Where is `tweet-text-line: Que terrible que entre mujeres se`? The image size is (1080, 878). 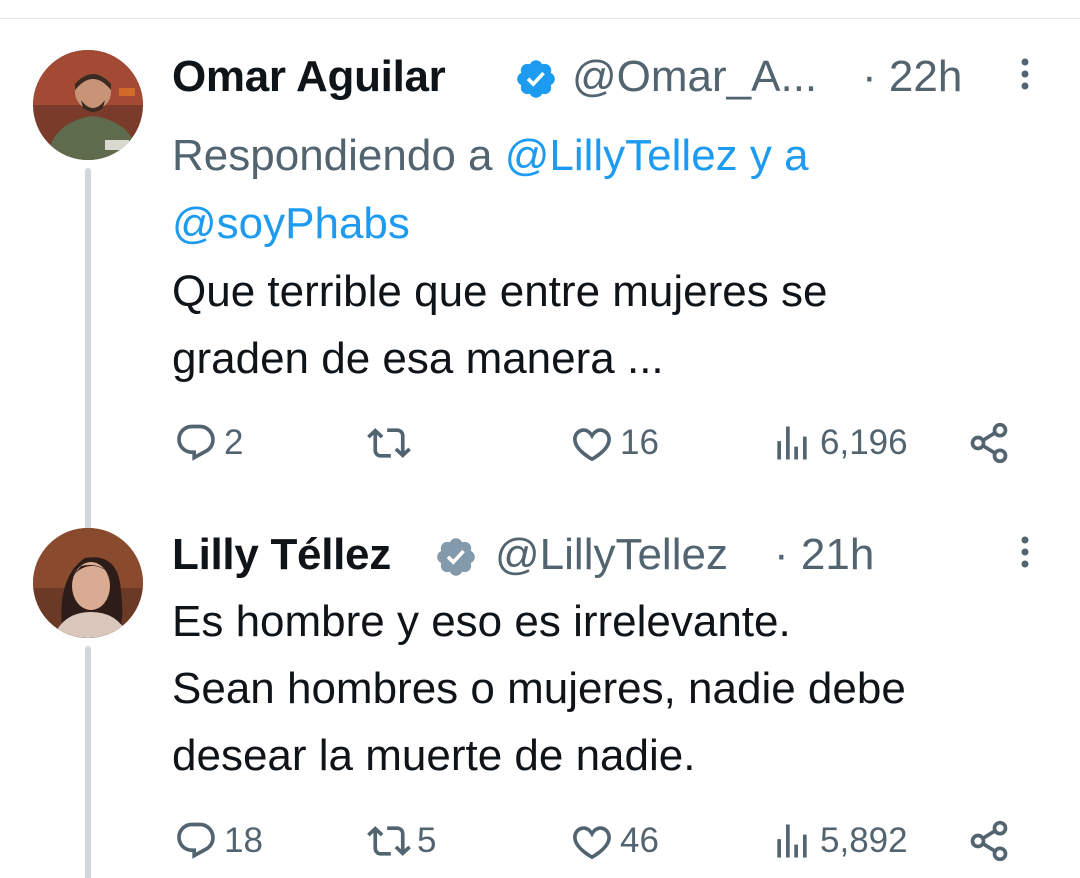
tweet-text-line: Que terrible que entre mujeres se is located at coordinates (500, 291).